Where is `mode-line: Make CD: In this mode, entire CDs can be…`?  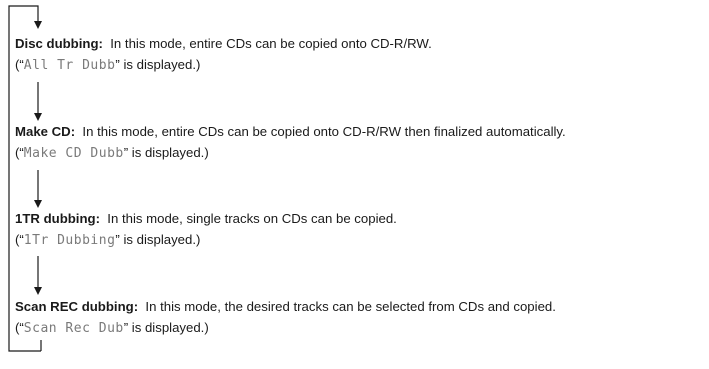
mode-line: Make CD: In this mode, entire CDs can be… is located at coordinates (360, 132).